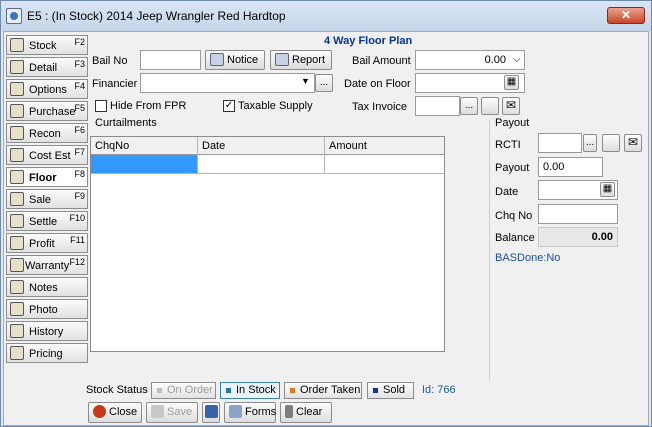 The width and height of the screenshot is (652, 427). Describe the element at coordinates (17, 265) in the screenshot. I see `warranty-icon` at that location.